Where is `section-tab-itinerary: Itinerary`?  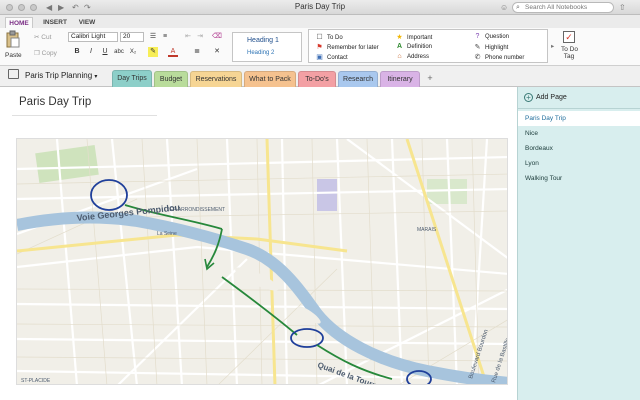
section-tab-itinerary: Itinerary is located at coordinates (400, 79).